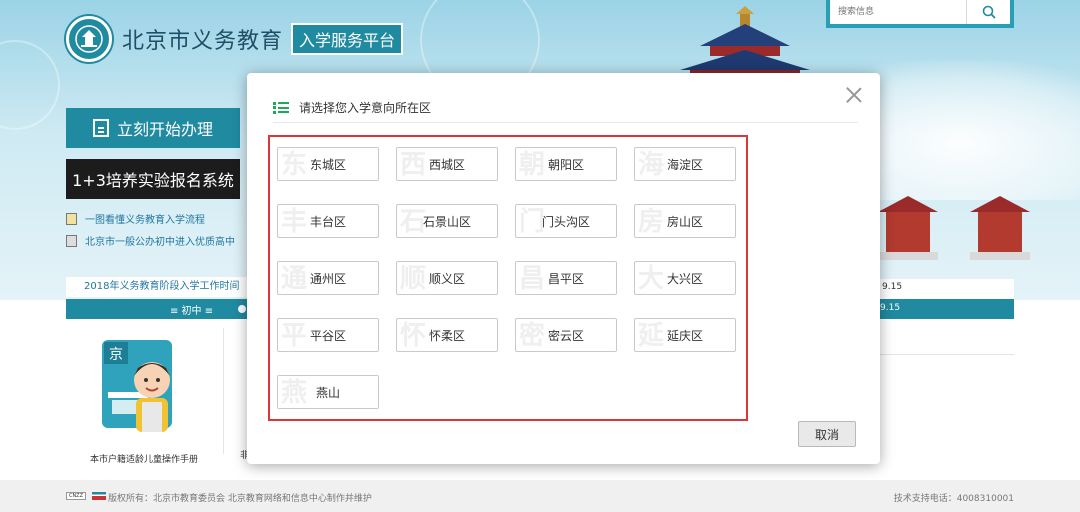  Describe the element at coordinates (240, 499) in the screenshot. I see `copyright-text: 版权所有：北京市教育委员会 北京教育网络和信息中心制作并维护` at that location.